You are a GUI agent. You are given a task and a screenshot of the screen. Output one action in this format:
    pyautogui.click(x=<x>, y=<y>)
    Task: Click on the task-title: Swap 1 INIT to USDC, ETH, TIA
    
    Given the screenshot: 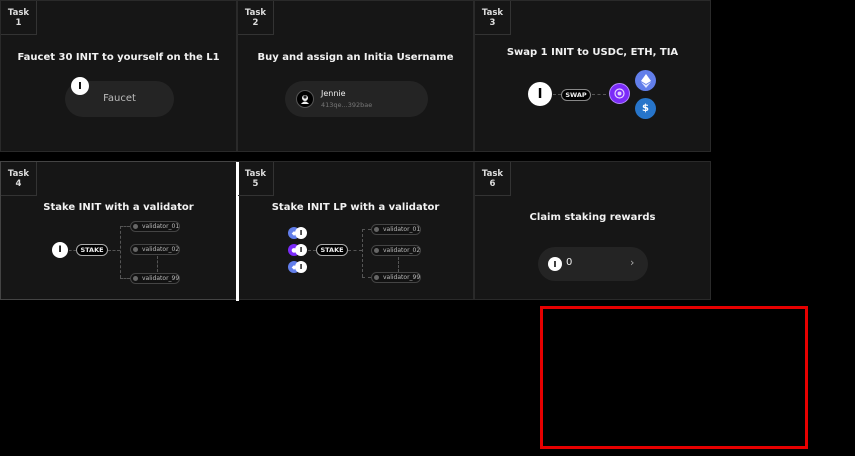 What is the action you would take?
    pyautogui.click(x=592, y=52)
    